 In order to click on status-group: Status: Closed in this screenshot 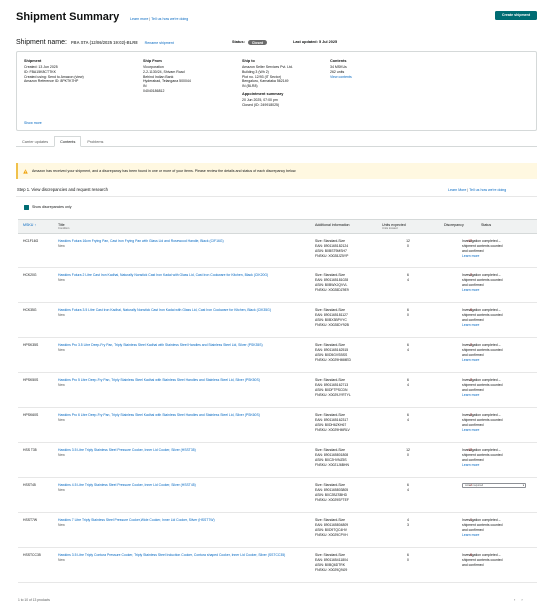, I will do `click(250, 43)`.